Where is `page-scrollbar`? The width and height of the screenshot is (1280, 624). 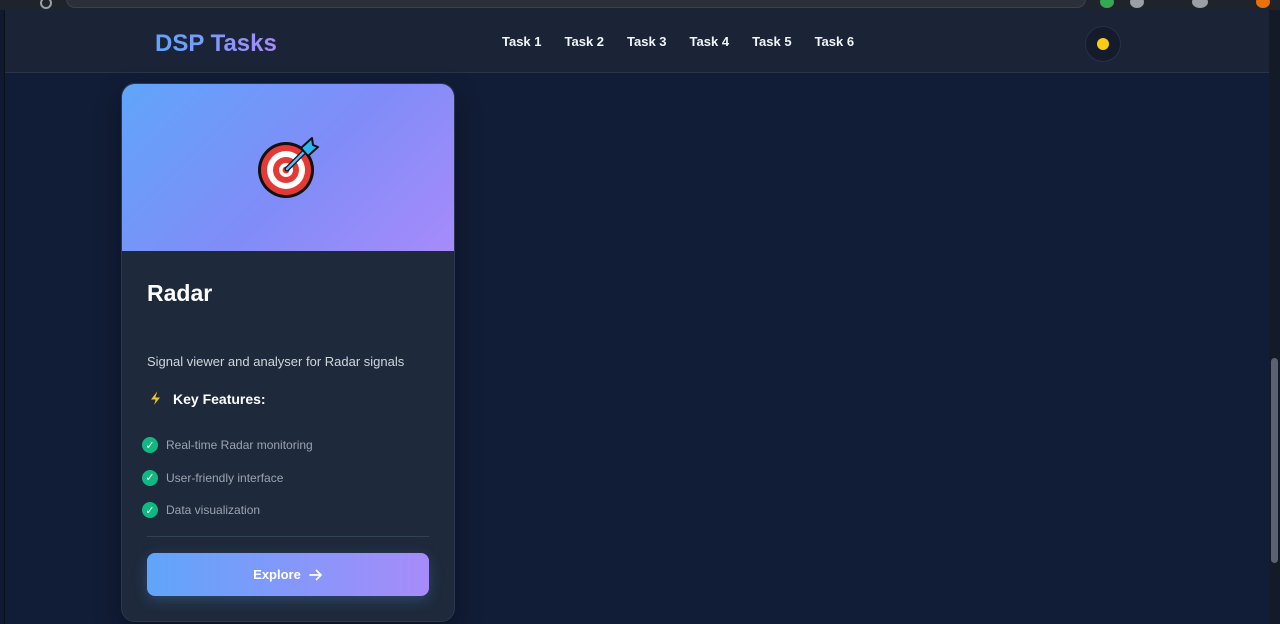
page-scrollbar is located at coordinates (1274, 317).